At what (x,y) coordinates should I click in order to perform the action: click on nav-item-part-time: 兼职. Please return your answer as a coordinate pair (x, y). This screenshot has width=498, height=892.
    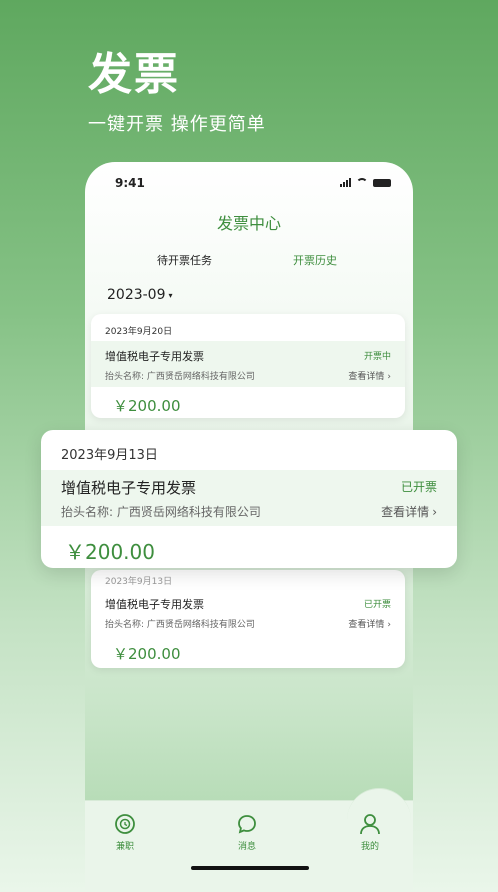
    Looking at the image, I should click on (125, 832).